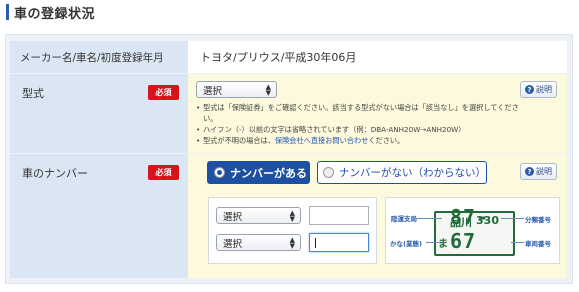 Image resolution: width=579 pixels, height=292 pixels. I want to click on text-caret, so click(315, 243).